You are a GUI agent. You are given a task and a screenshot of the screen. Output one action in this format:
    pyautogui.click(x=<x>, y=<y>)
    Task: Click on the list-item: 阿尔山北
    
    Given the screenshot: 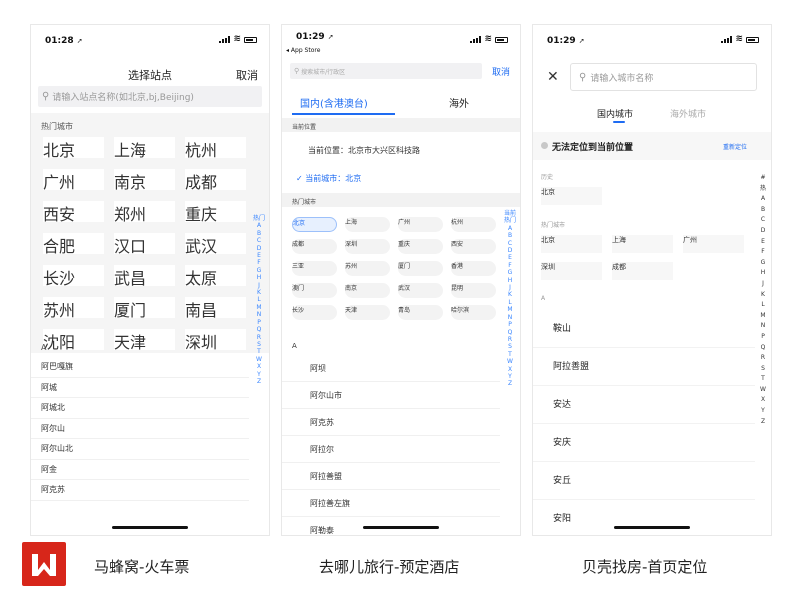 What is the action you would take?
    pyautogui.click(x=140, y=449)
    